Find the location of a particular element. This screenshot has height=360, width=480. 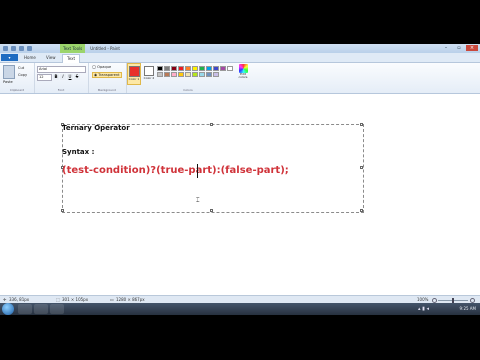

explorer-taskbar-icon is located at coordinates (25, 309).